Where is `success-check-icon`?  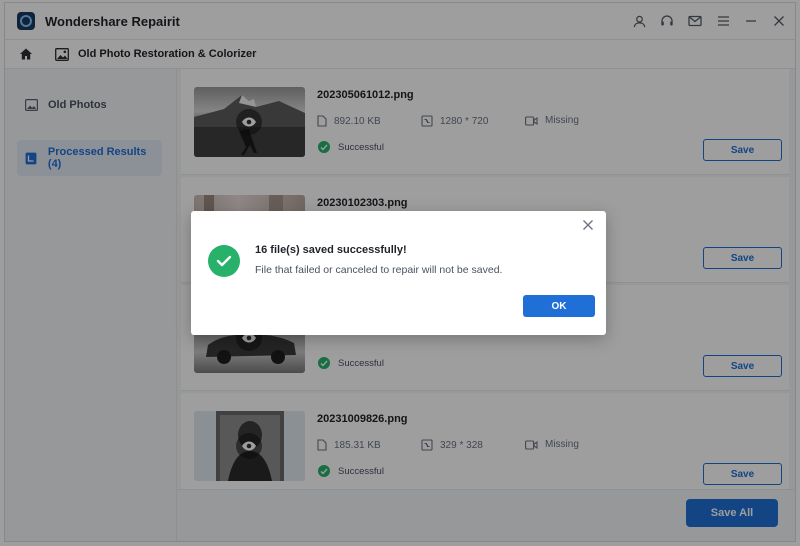 success-check-icon is located at coordinates (224, 261).